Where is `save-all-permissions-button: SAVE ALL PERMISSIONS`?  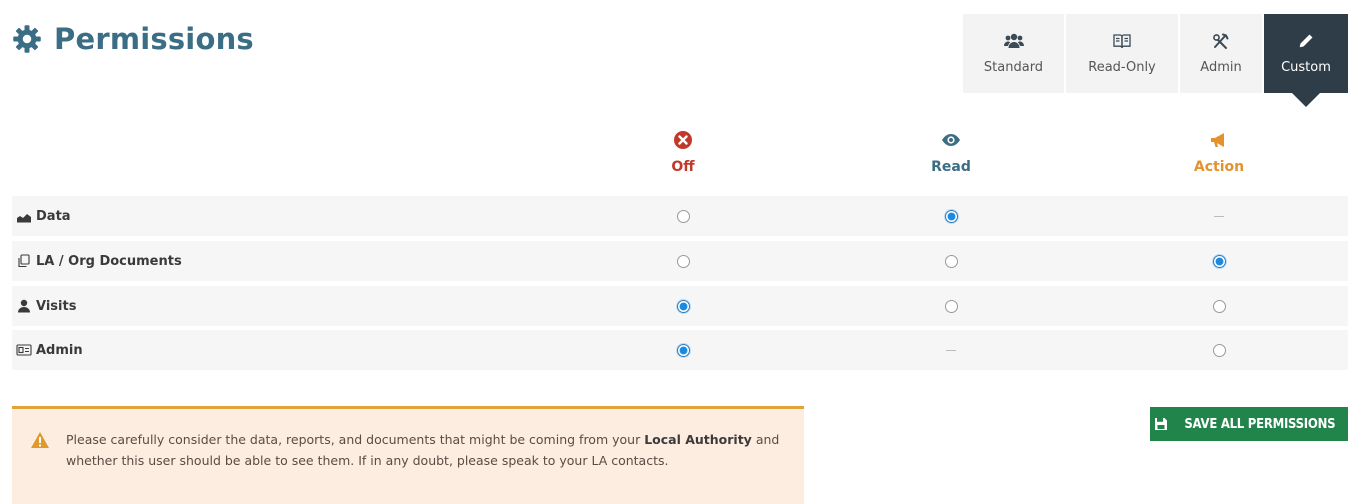
save-all-permissions-button: SAVE ALL PERMISSIONS is located at coordinates (1249, 424).